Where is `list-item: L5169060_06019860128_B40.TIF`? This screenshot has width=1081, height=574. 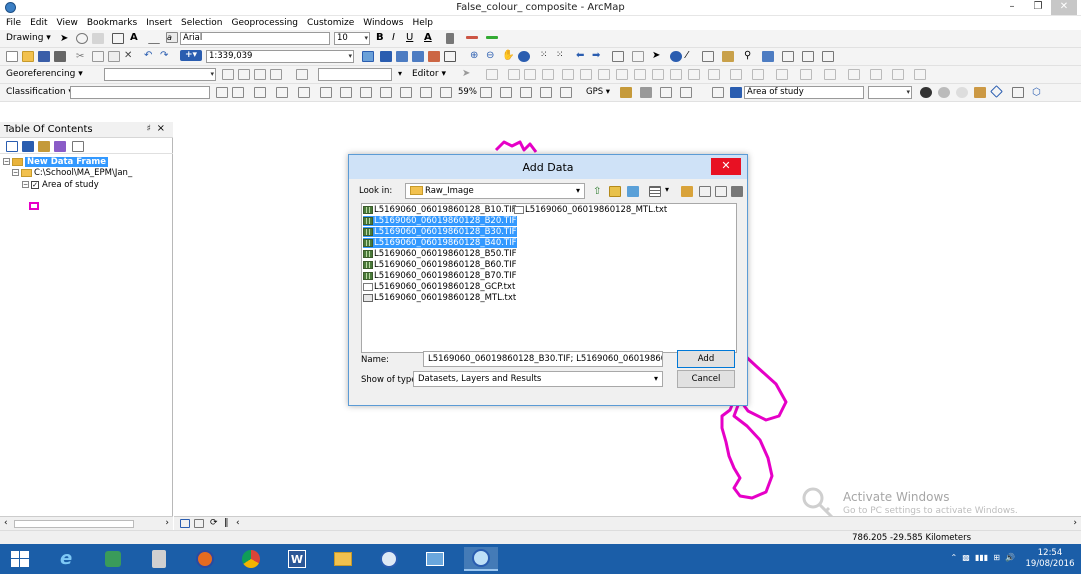 list-item: L5169060_06019860128_B40.TIF is located at coordinates (440, 243).